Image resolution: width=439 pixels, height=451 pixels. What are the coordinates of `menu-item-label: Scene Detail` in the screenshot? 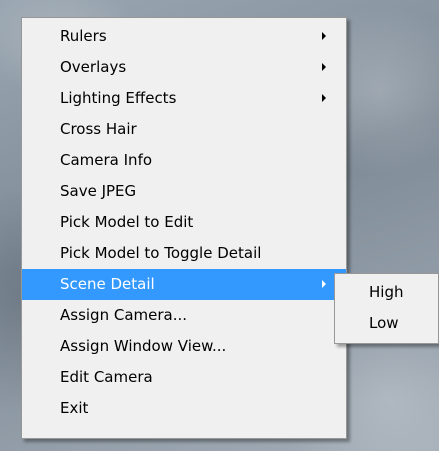 It's located at (107, 284).